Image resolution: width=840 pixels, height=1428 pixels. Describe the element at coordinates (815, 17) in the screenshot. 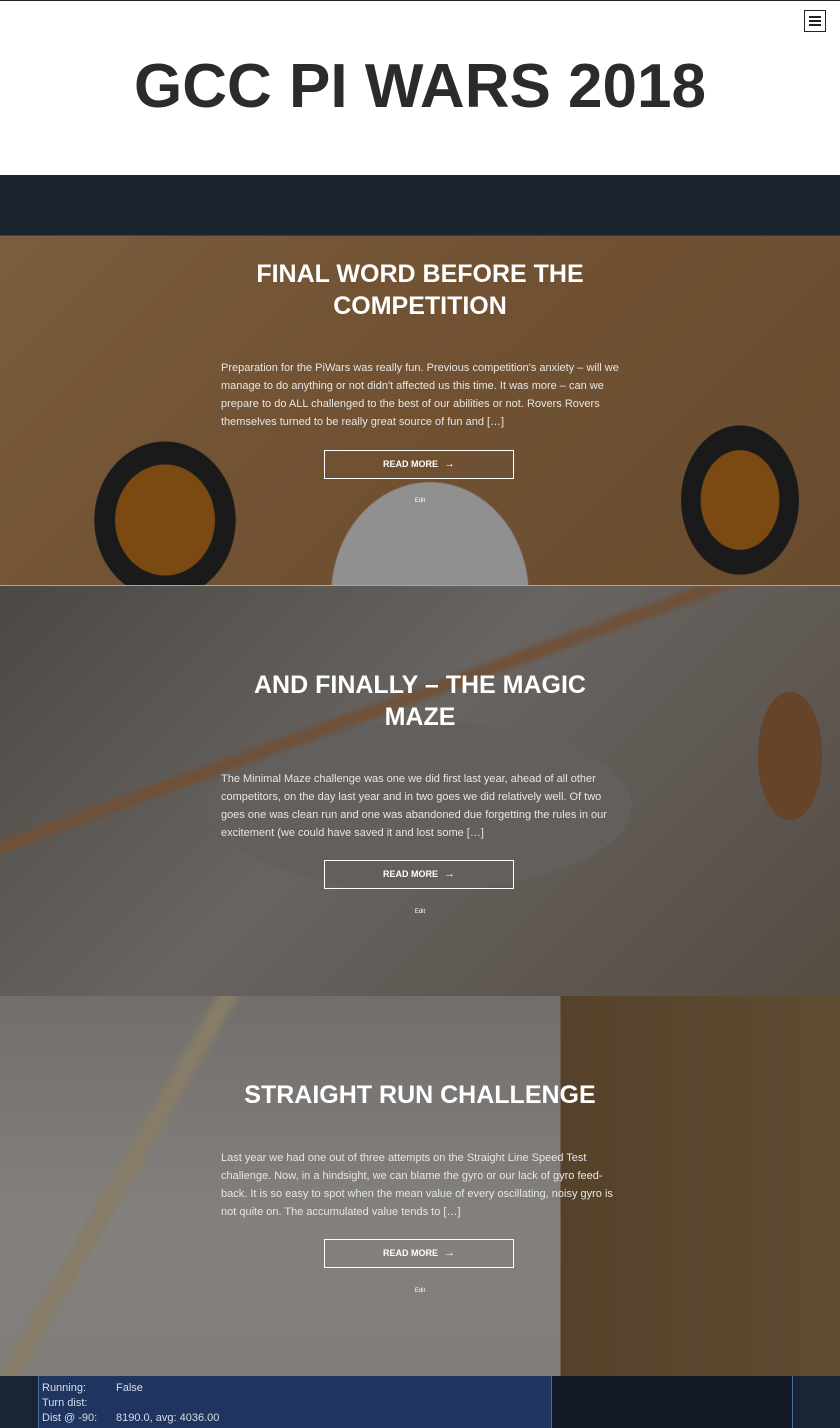

I see `hamburger-icon` at that location.